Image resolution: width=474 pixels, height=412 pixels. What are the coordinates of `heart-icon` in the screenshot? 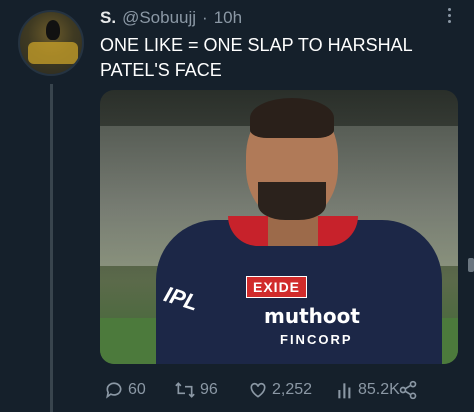 It's located at (258, 390).